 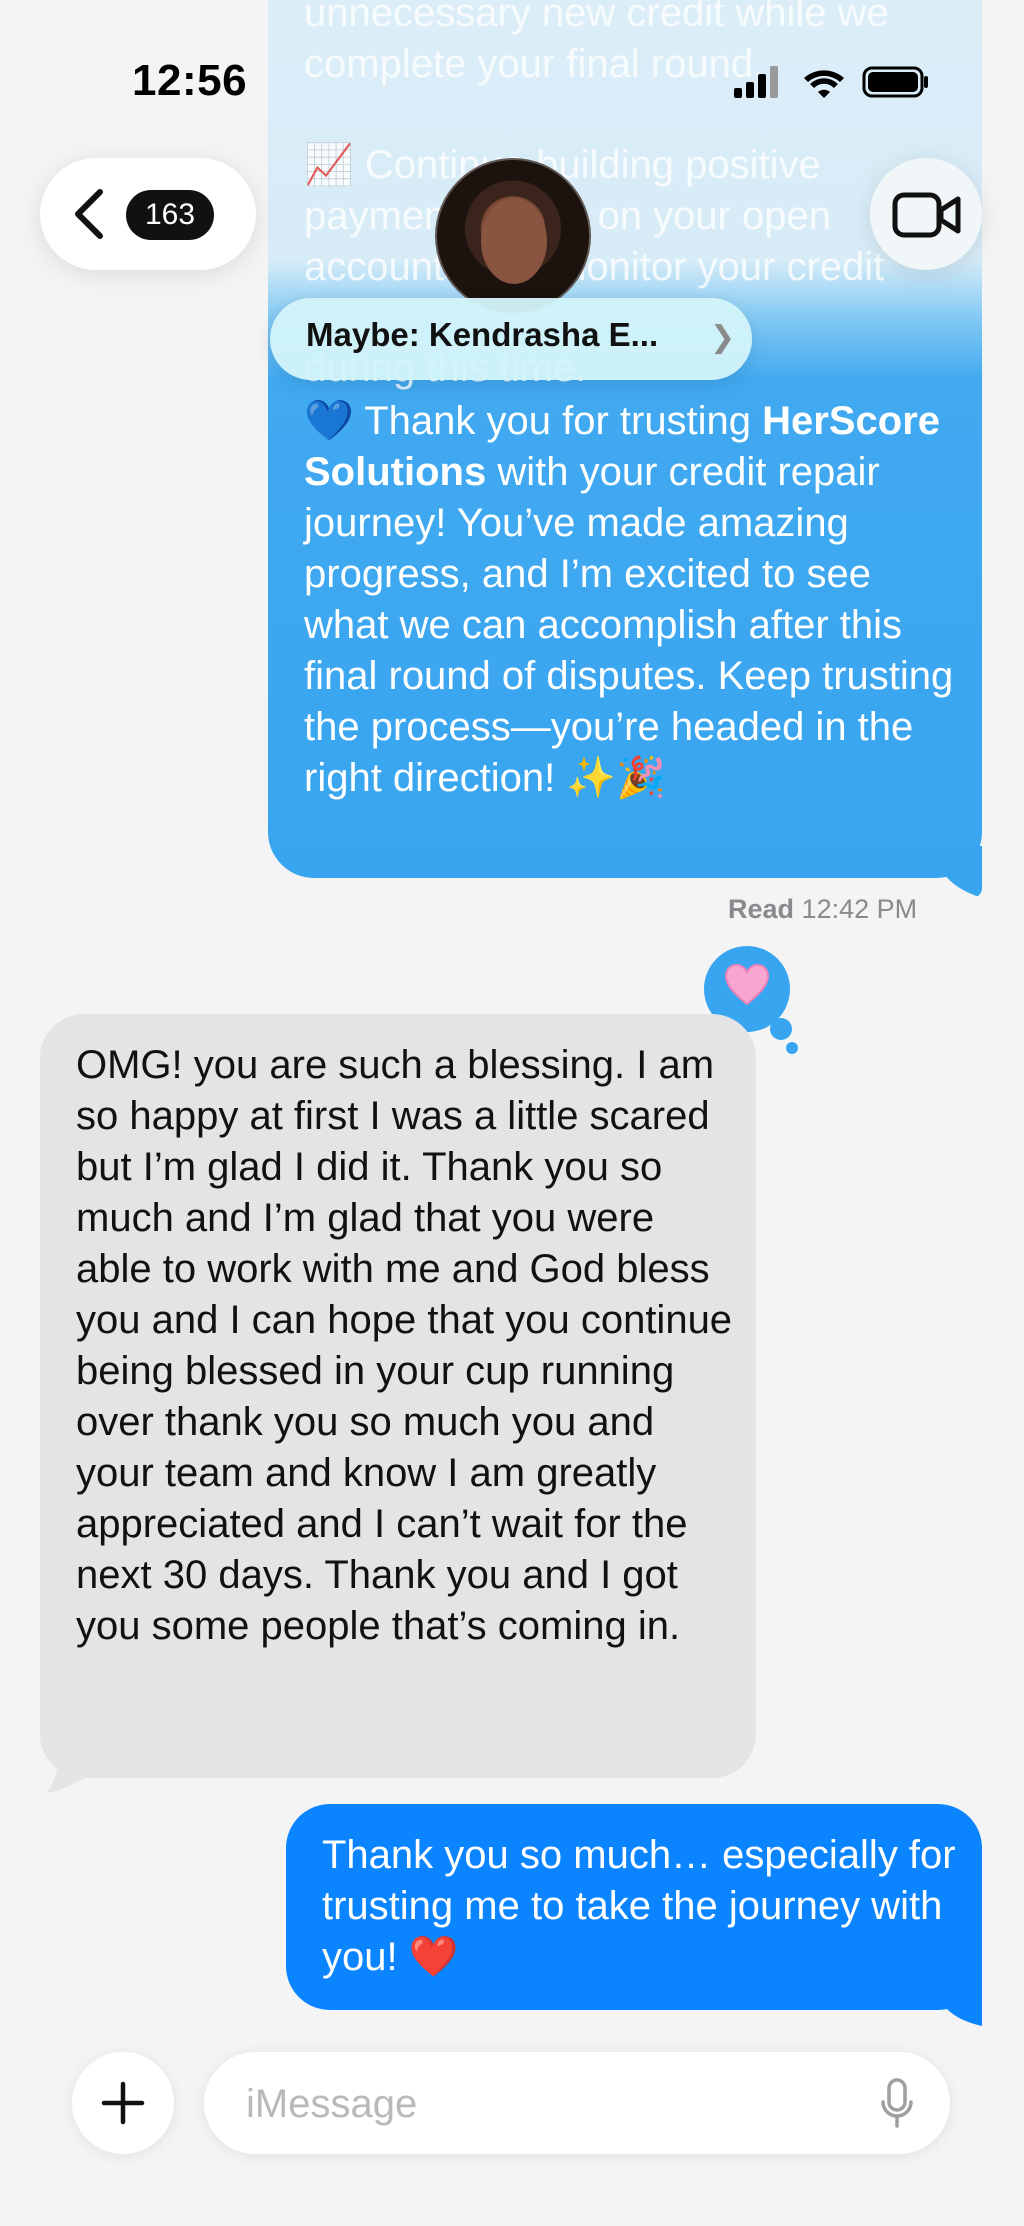 What do you see at coordinates (332, 2104) in the screenshot?
I see `message-input-placeholder: iMessage` at bounding box center [332, 2104].